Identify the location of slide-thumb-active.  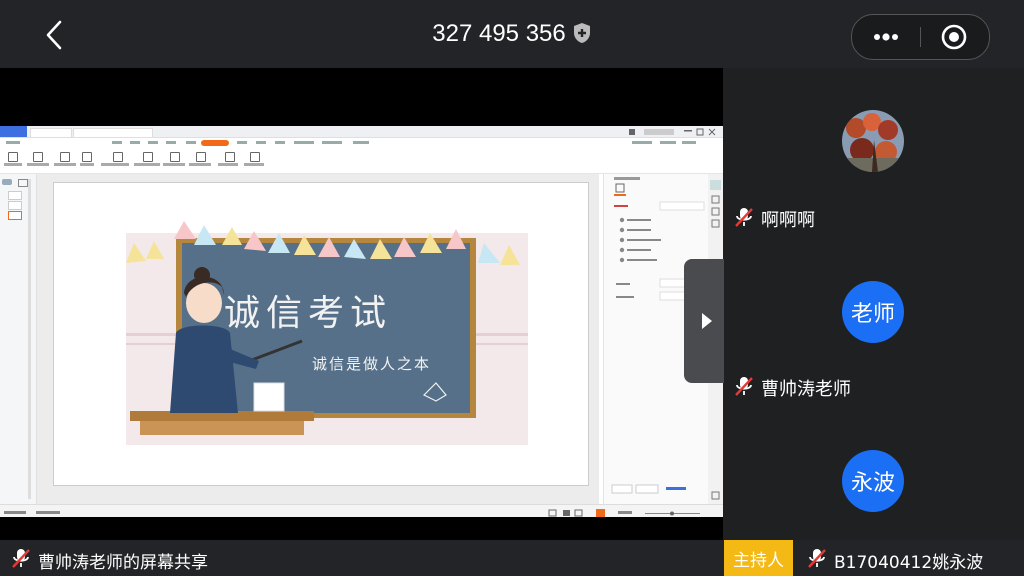
(15, 215).